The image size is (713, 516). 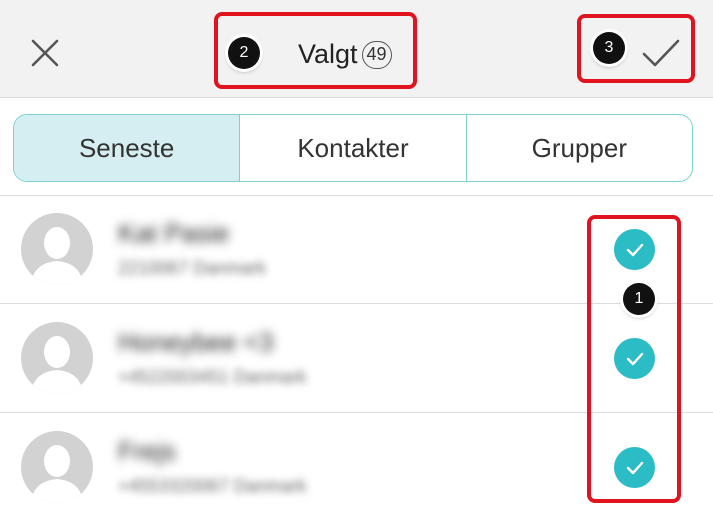 I want to click on tab-seneste: Seneste, so click(x=127, y=148).